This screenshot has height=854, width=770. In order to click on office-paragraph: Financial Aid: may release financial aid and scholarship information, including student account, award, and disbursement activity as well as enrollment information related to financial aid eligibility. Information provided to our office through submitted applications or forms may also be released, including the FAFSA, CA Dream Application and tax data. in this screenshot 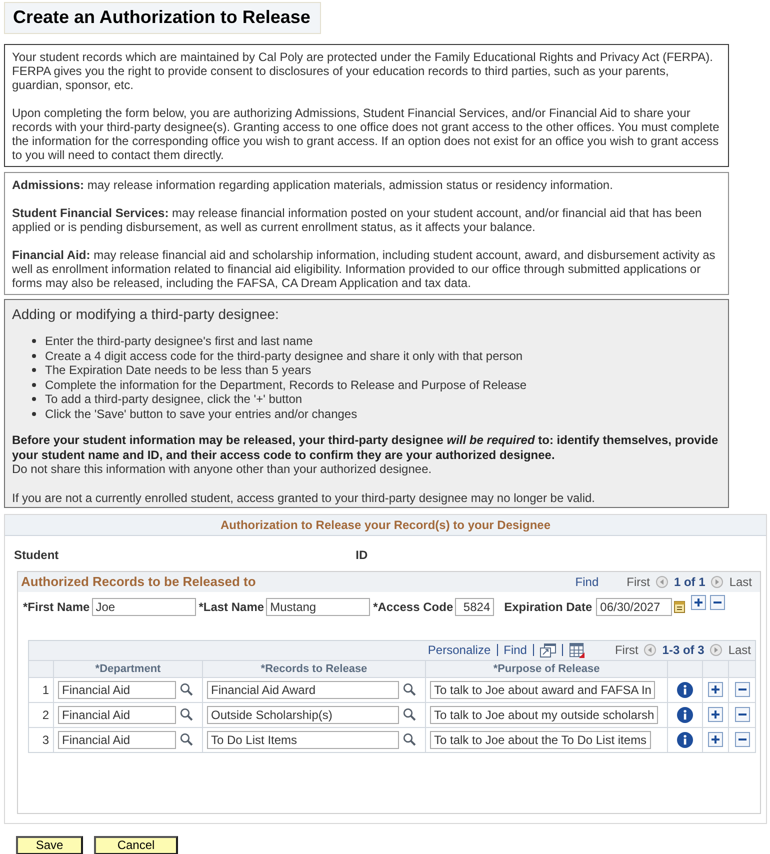, I will do `click(364, 269)`.